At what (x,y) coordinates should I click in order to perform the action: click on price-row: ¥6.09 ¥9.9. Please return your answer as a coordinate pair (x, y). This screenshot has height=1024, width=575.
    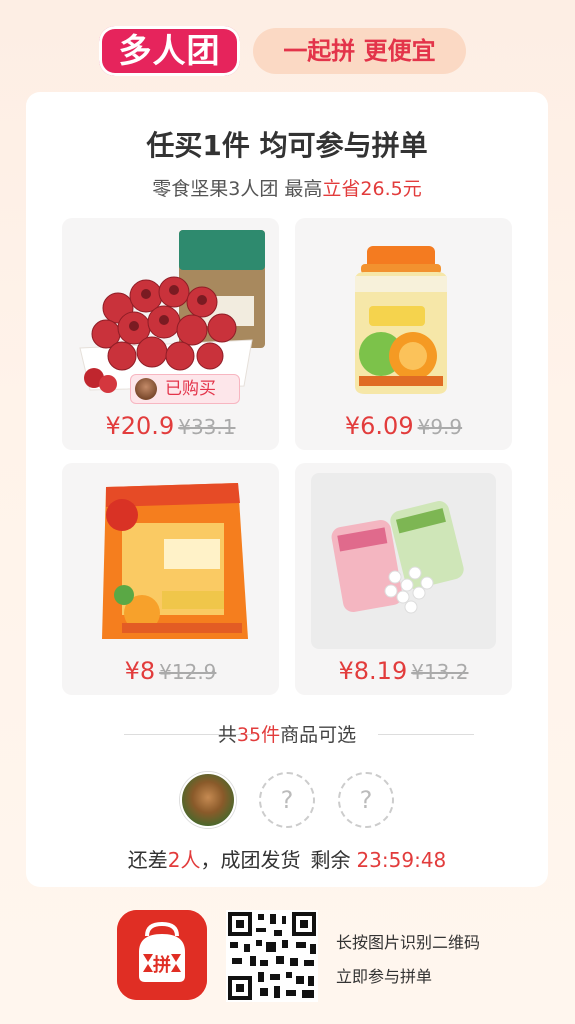
    Looking at the image, I should click on (403, 427).